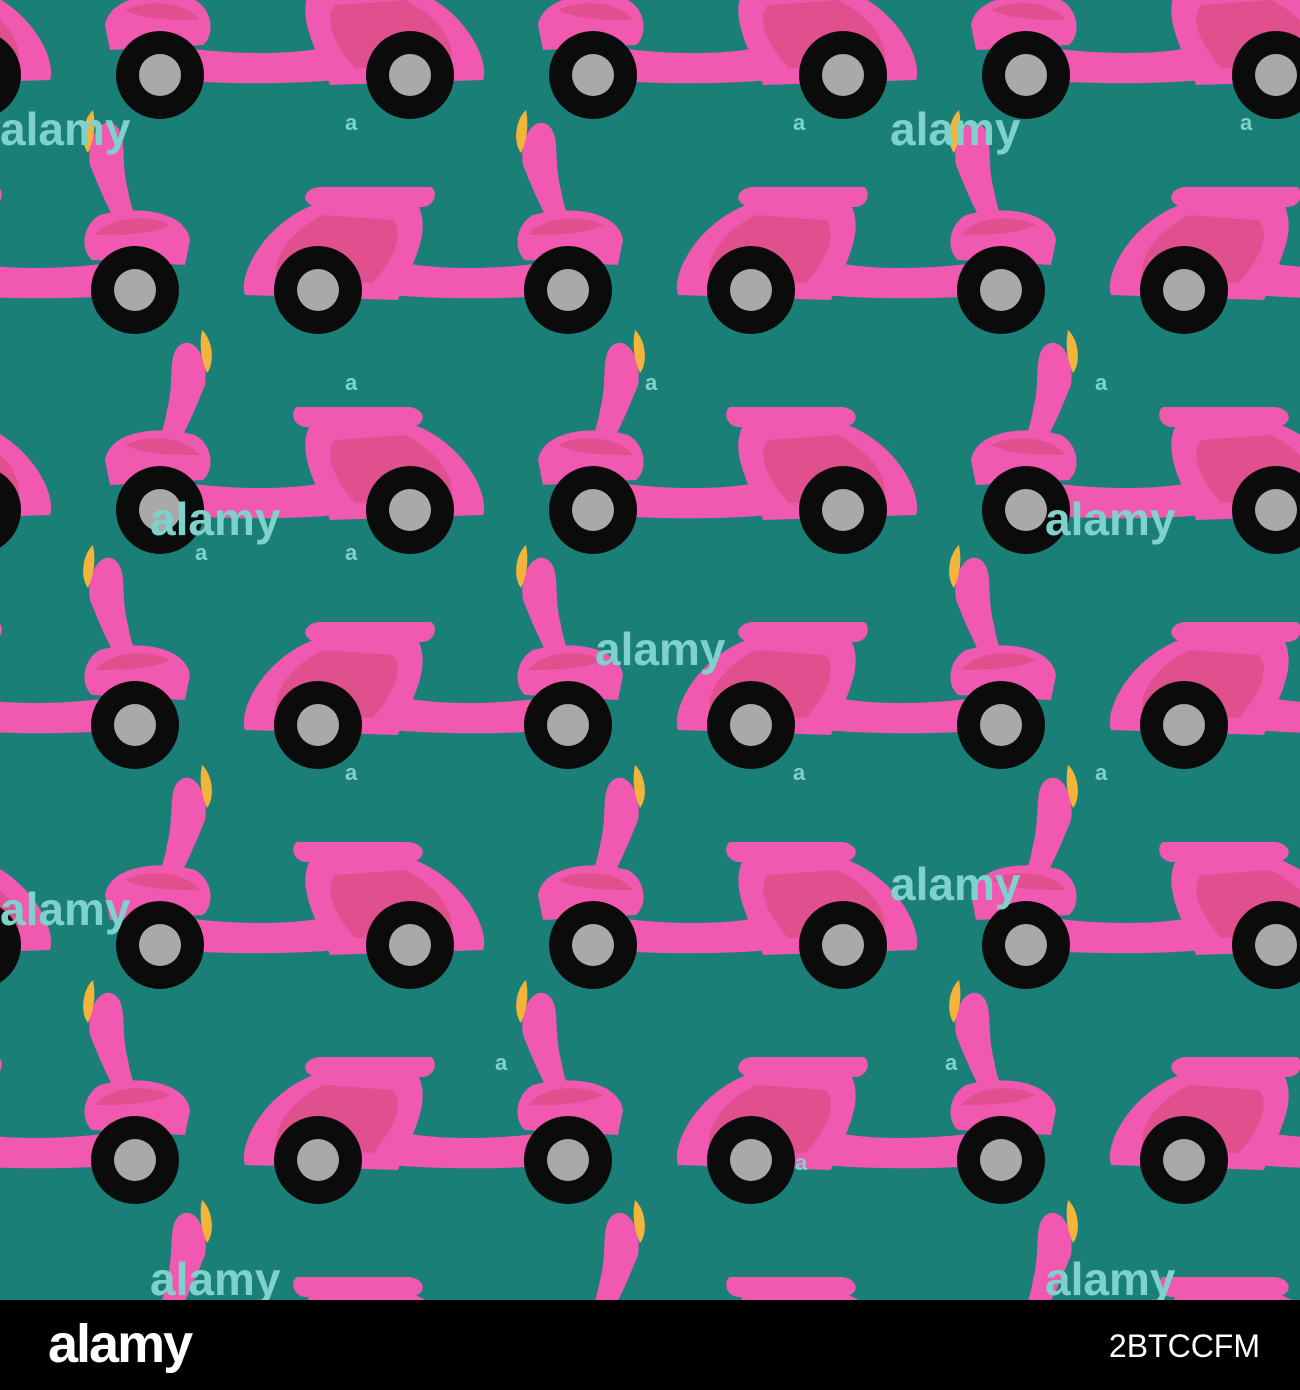  What do you see at coordinates (1184, 1346) in the screenshot?
I see `footer-image-id: 2BTCCFM` at bounding box center [1184, 1346].